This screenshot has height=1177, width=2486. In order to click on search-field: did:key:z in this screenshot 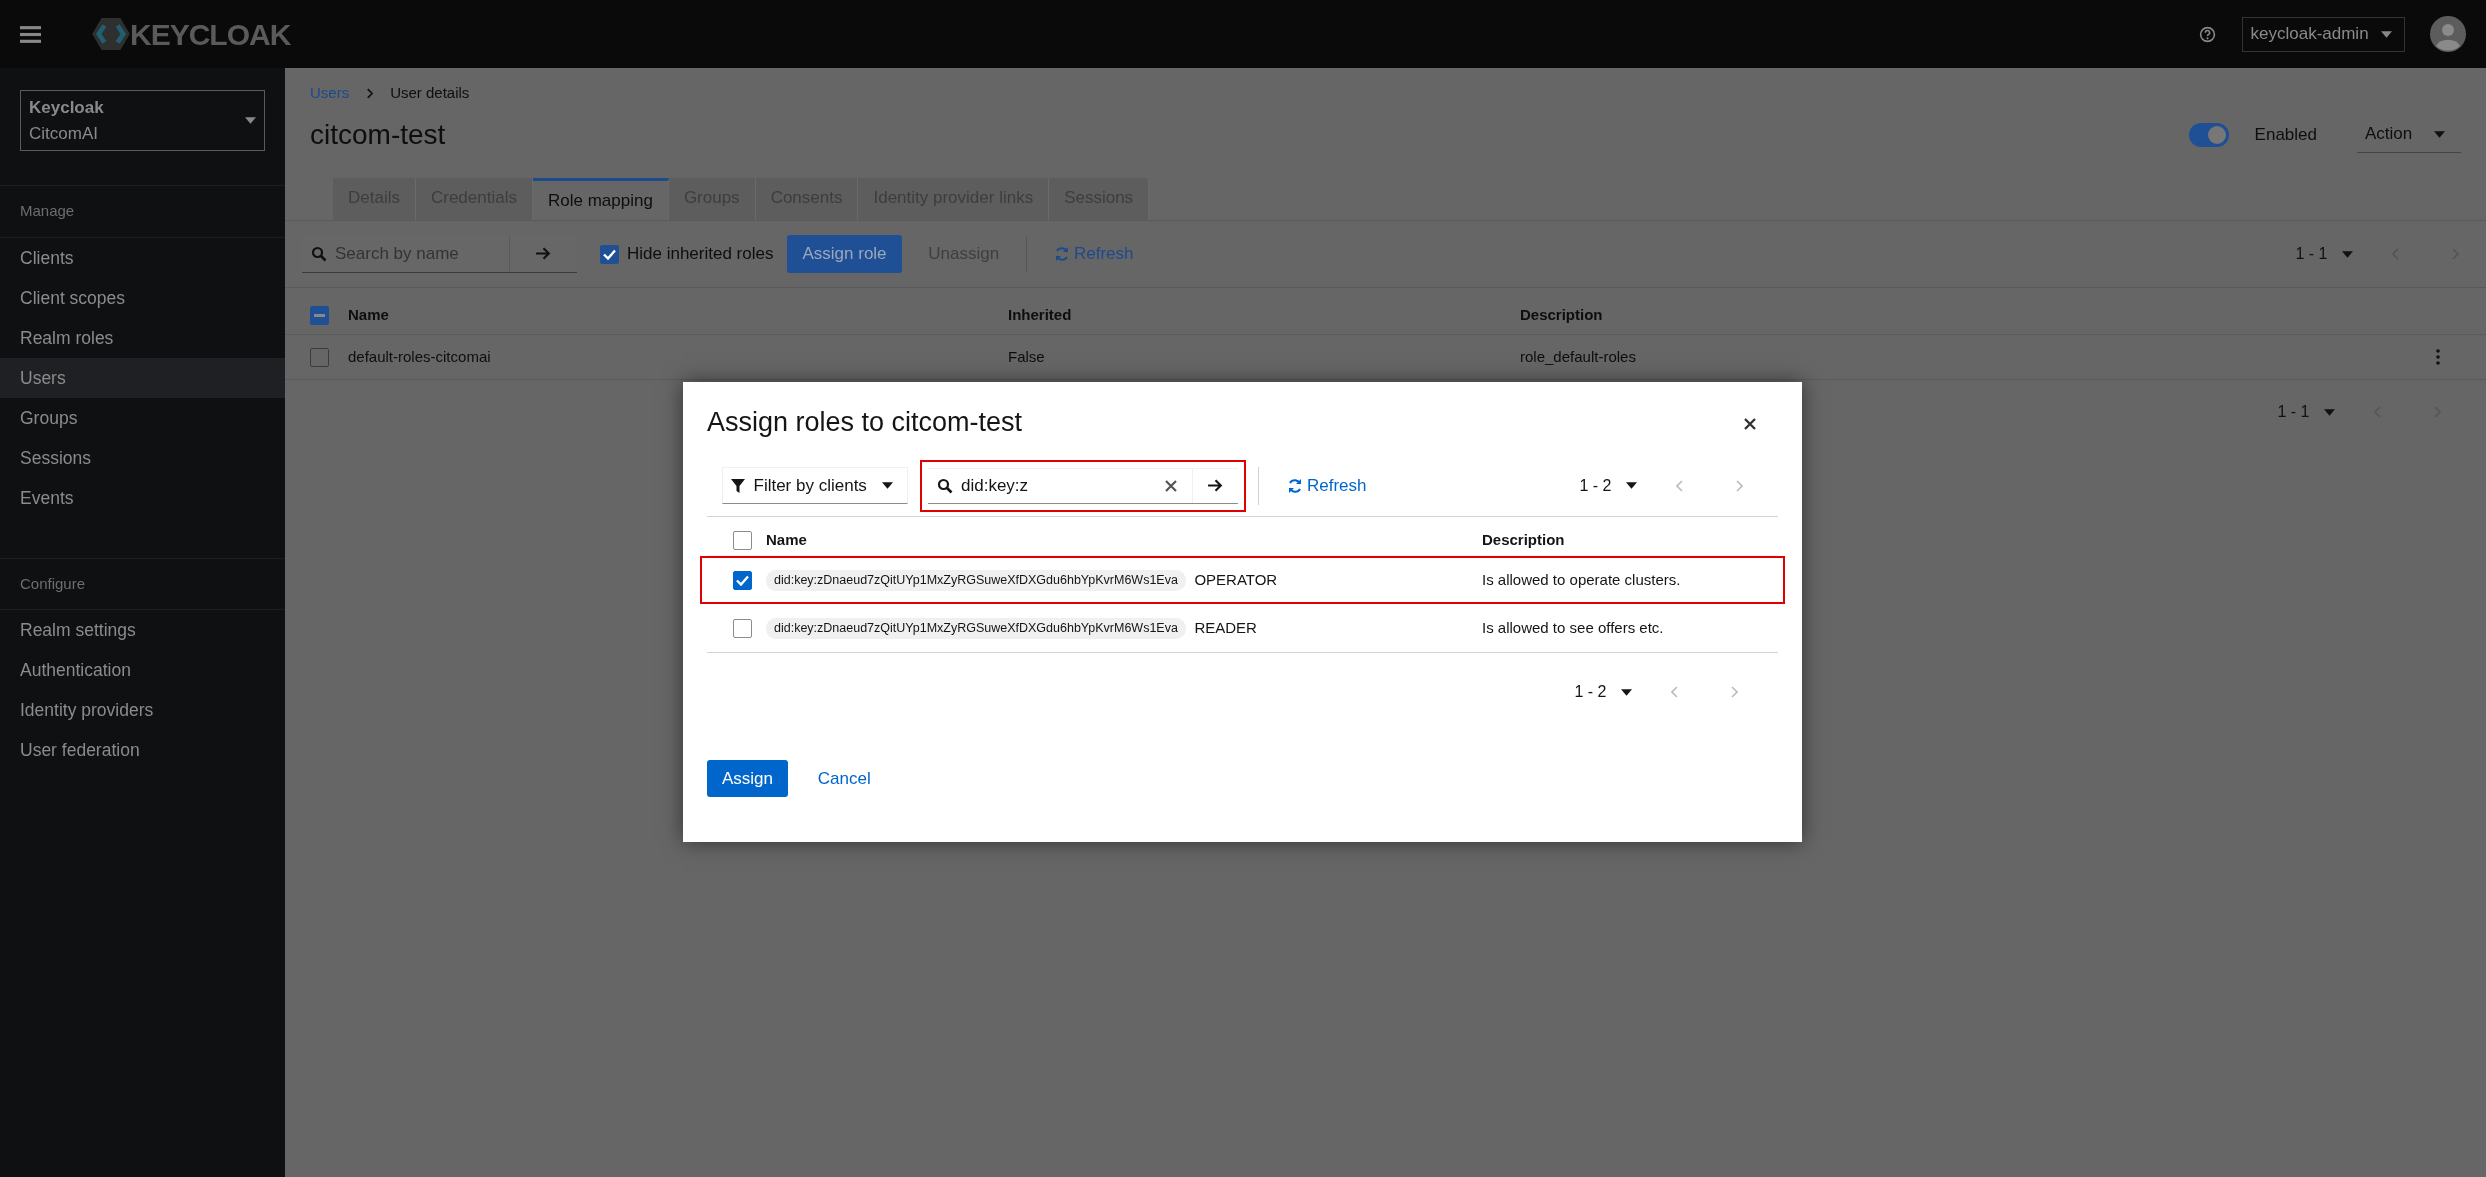, I will do `click(1083, 485)`.